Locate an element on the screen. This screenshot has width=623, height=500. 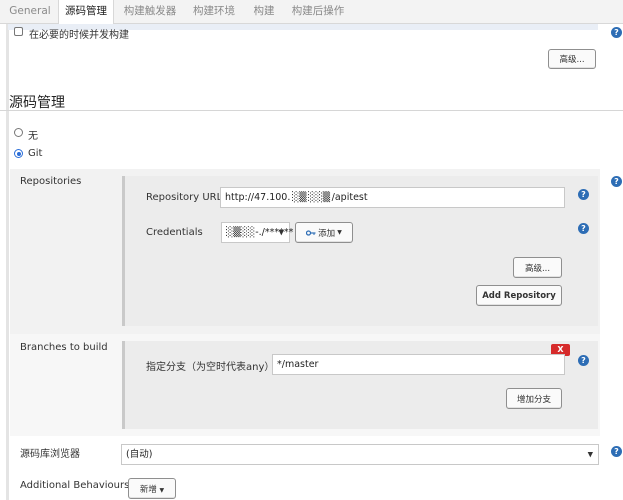
scm-git-label: Git is located at coordinates (35, 153).